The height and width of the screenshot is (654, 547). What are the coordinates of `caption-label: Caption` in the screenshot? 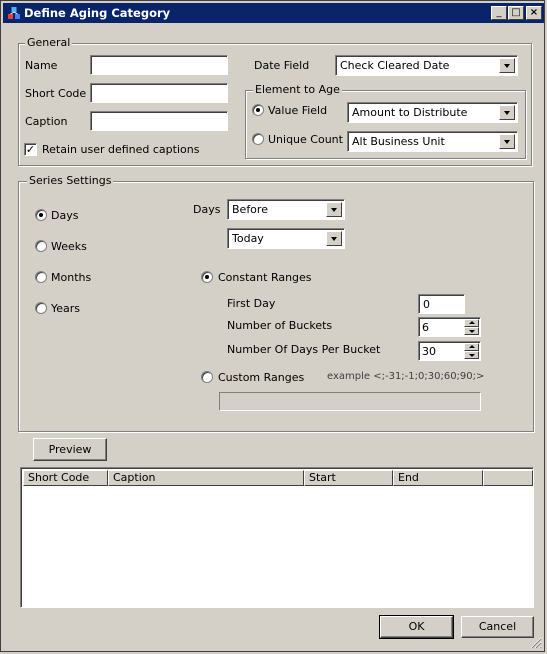 It's located at (46, 121).